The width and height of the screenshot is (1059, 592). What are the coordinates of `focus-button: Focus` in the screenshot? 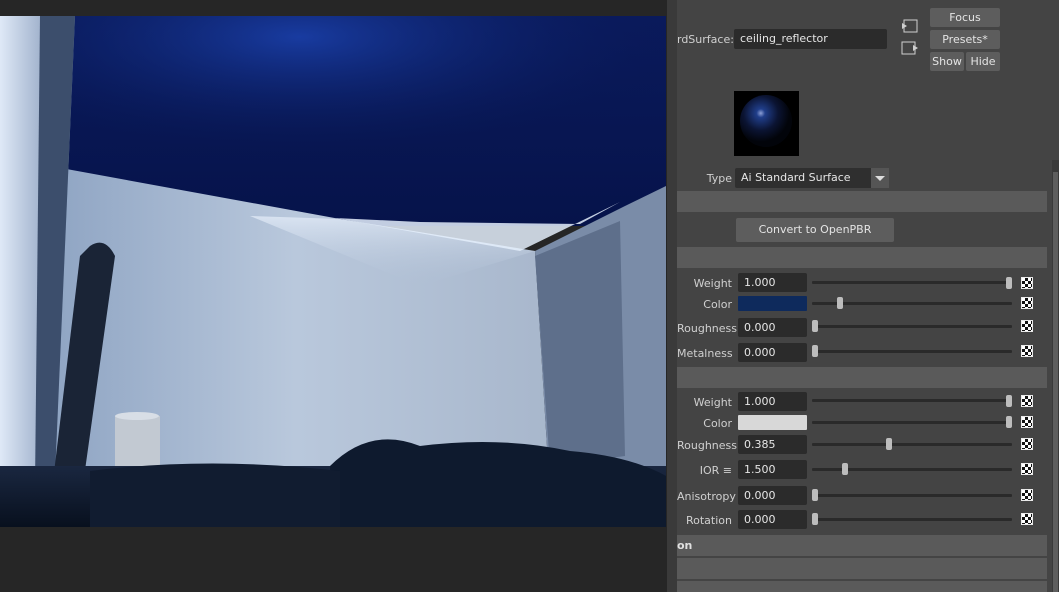 It's located at (965, 17).